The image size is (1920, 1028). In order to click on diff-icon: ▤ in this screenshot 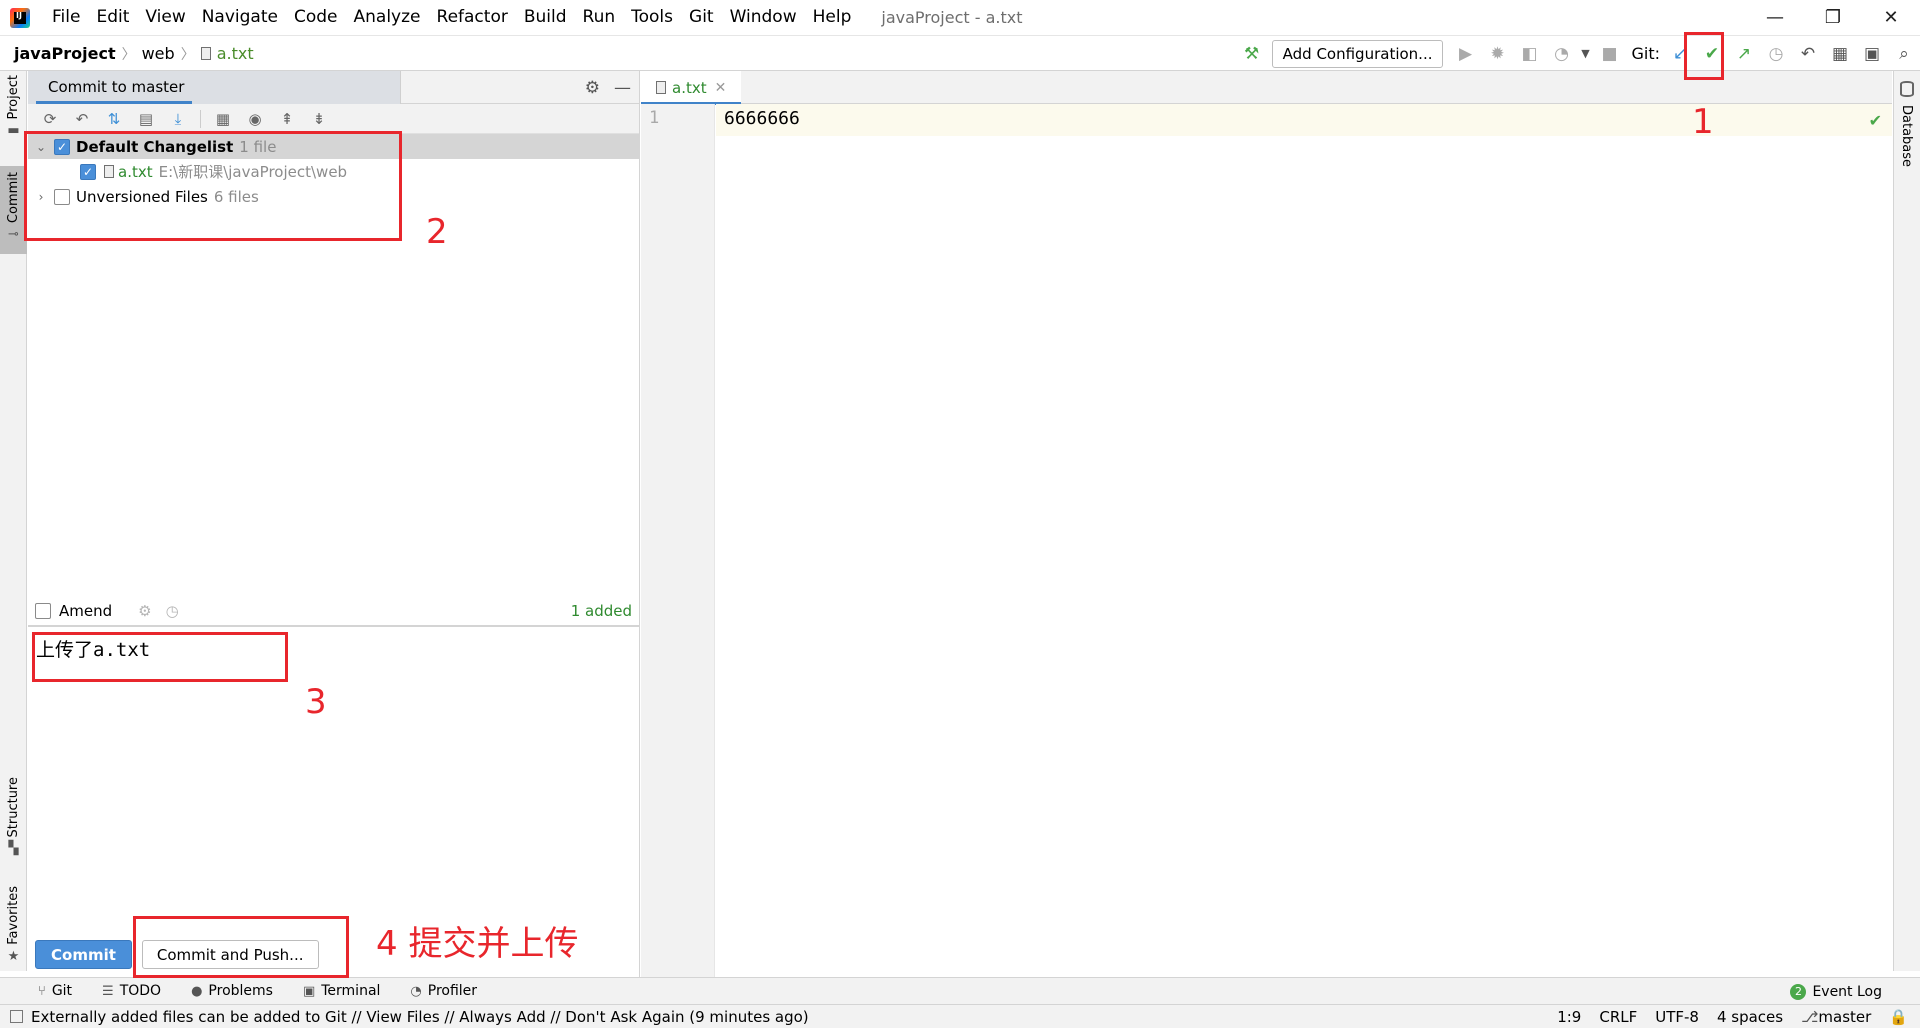, I will do `click(146, 119)`.